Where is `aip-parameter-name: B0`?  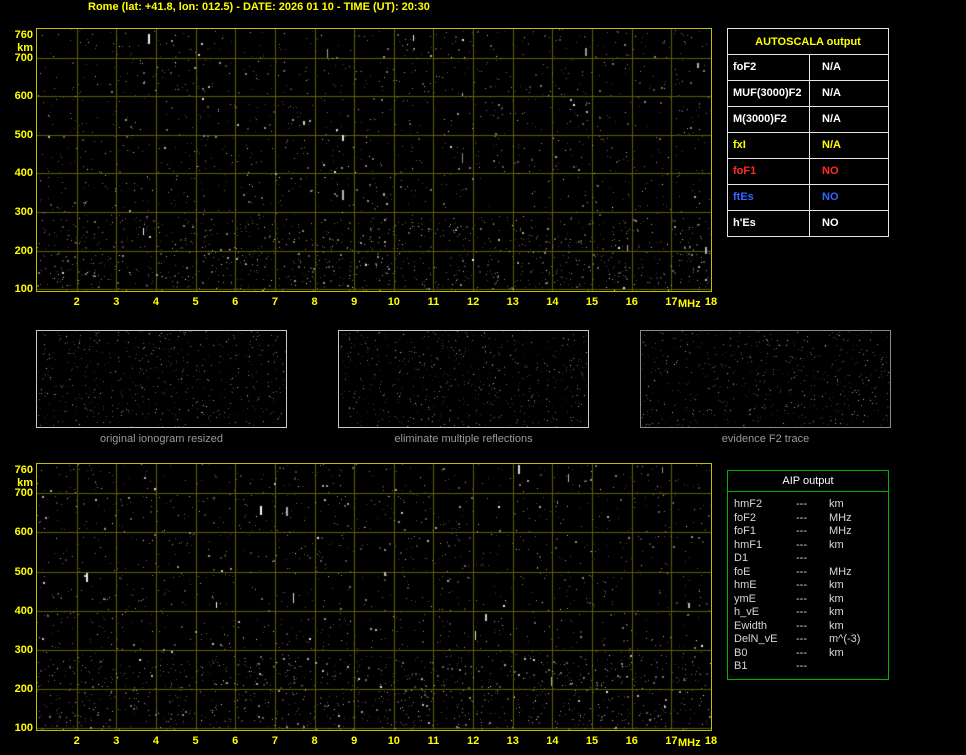 aip-parameter-name: B0 is located at coordinates (741, 652).